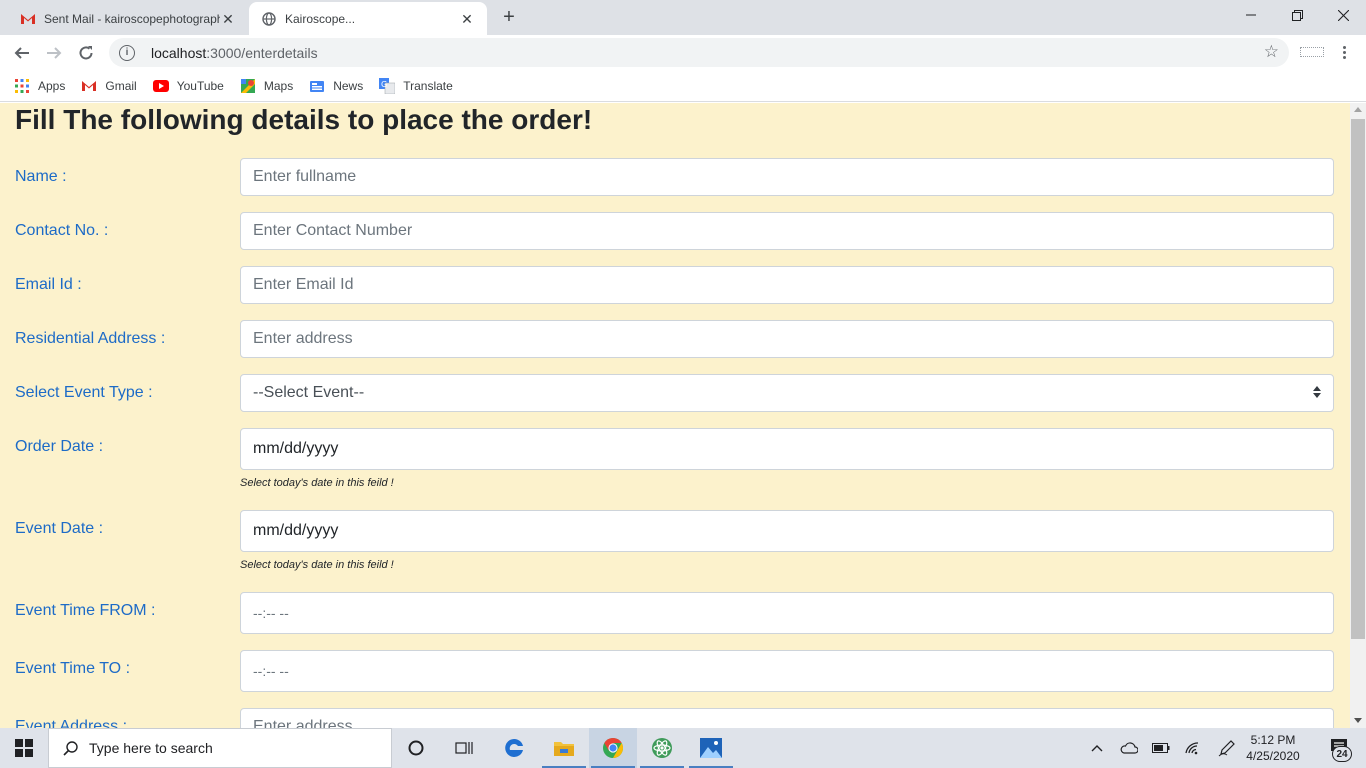  I want to click on bookmark-label: Maps, so click(278, 85).